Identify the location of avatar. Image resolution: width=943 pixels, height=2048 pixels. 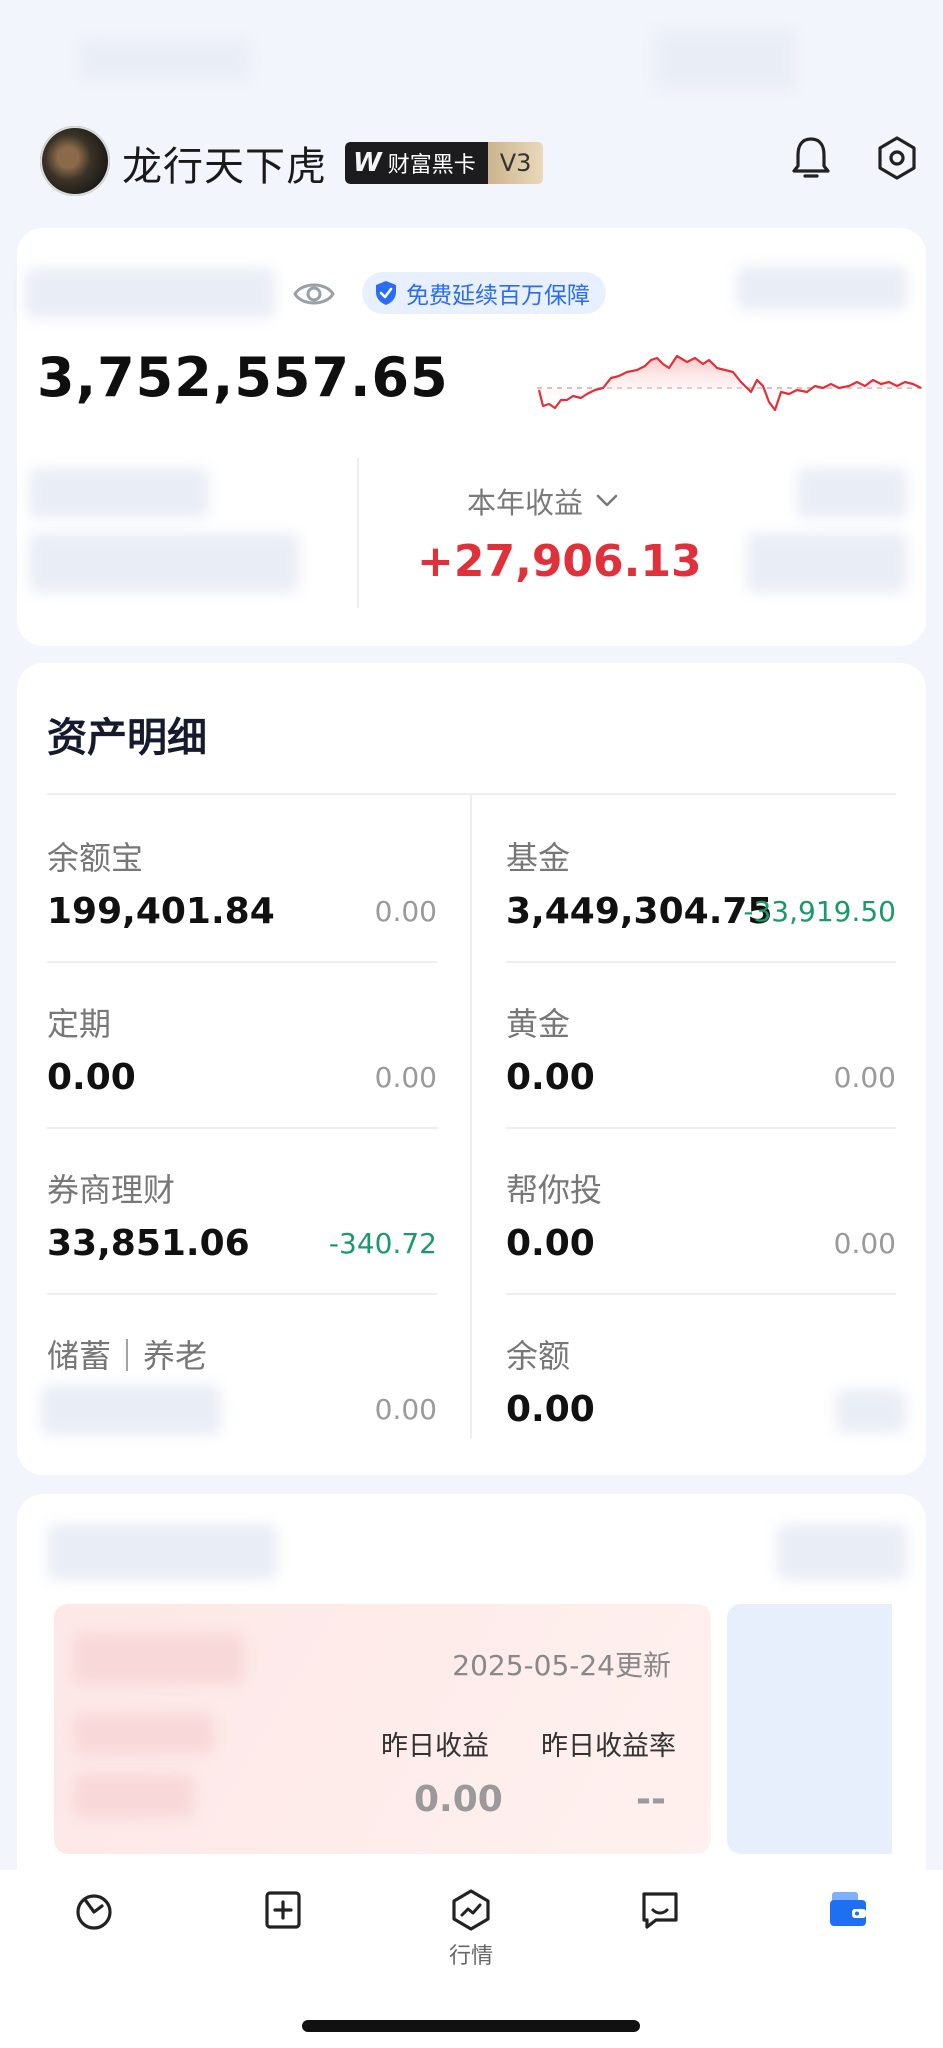
(75, 161).